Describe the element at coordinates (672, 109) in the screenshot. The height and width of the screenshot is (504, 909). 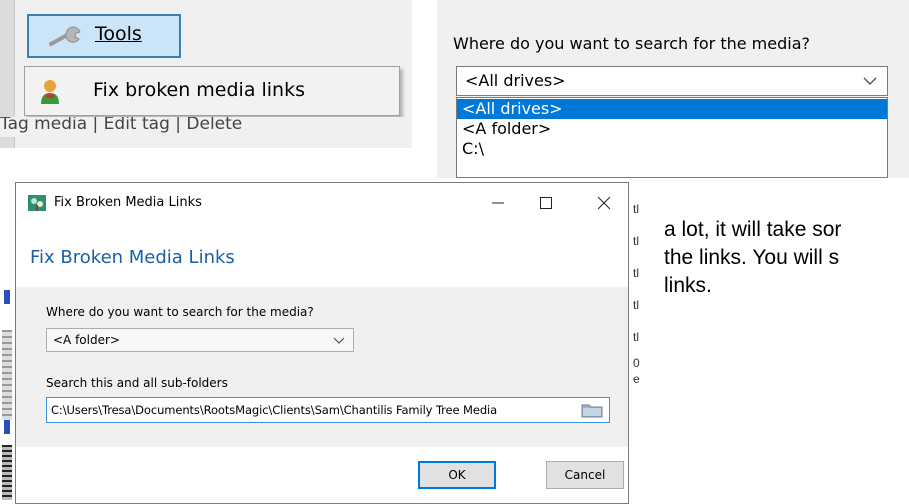
I see `option-all-drives: <All drives>` at that location.